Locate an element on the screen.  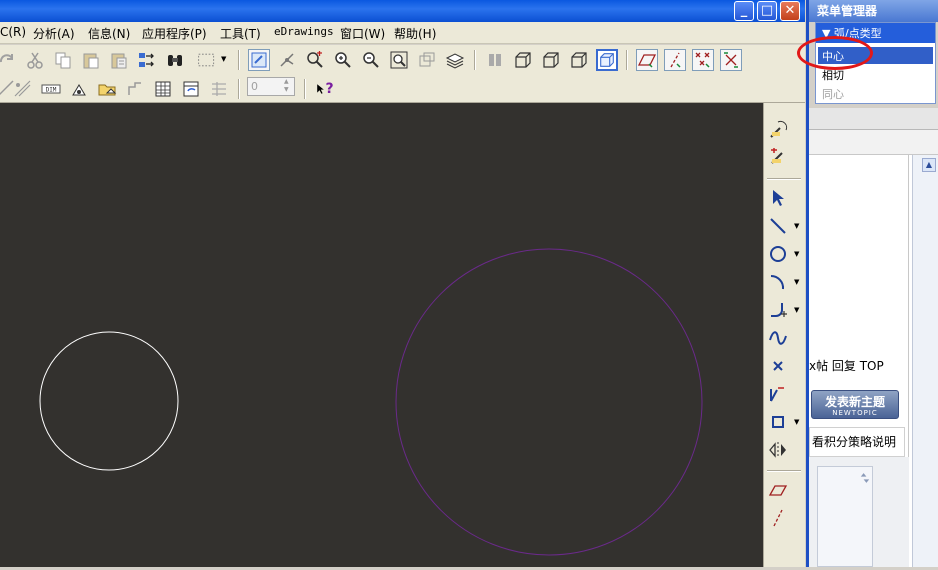
menu-item-r: C(R) is located at coordinates (13, 32).